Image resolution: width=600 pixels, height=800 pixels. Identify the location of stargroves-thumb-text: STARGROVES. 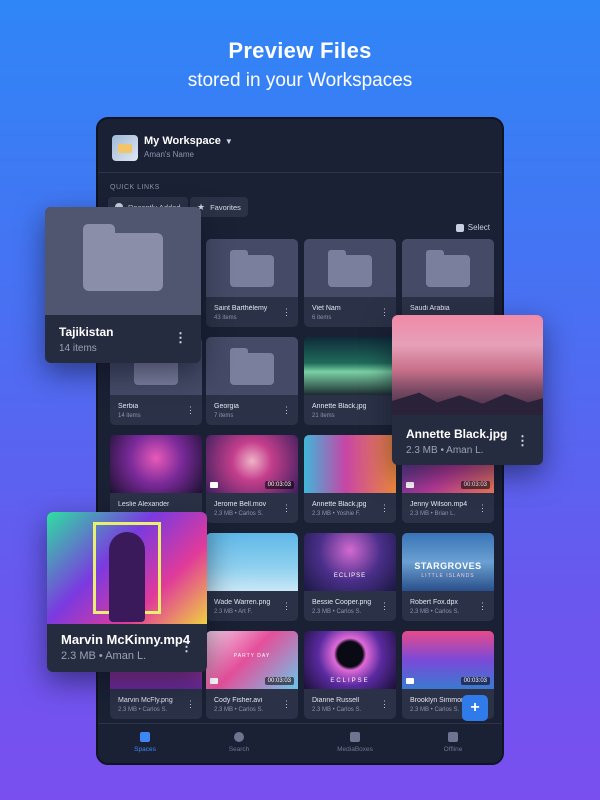
(448, 566).